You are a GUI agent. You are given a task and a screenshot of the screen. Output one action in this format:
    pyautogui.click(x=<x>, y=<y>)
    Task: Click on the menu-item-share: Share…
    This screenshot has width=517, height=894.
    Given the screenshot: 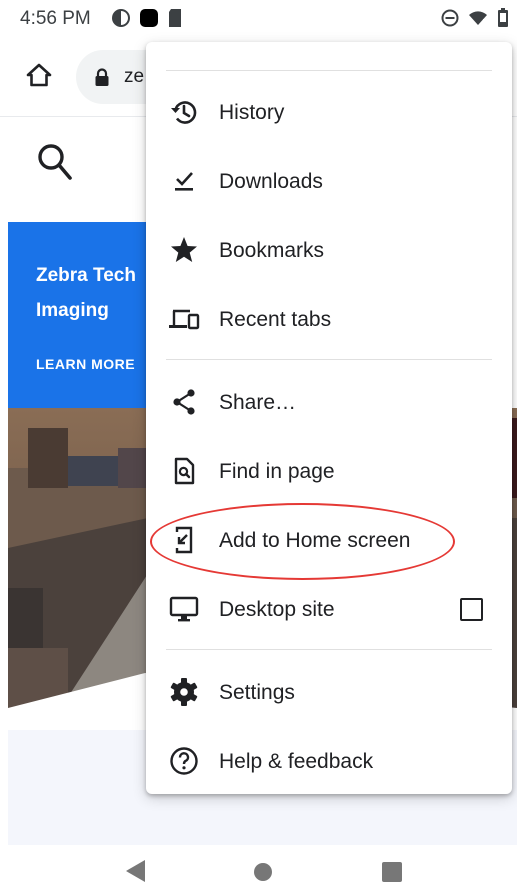 What is the action you would take?
    pyautogui.click(x=329, y=402)
    